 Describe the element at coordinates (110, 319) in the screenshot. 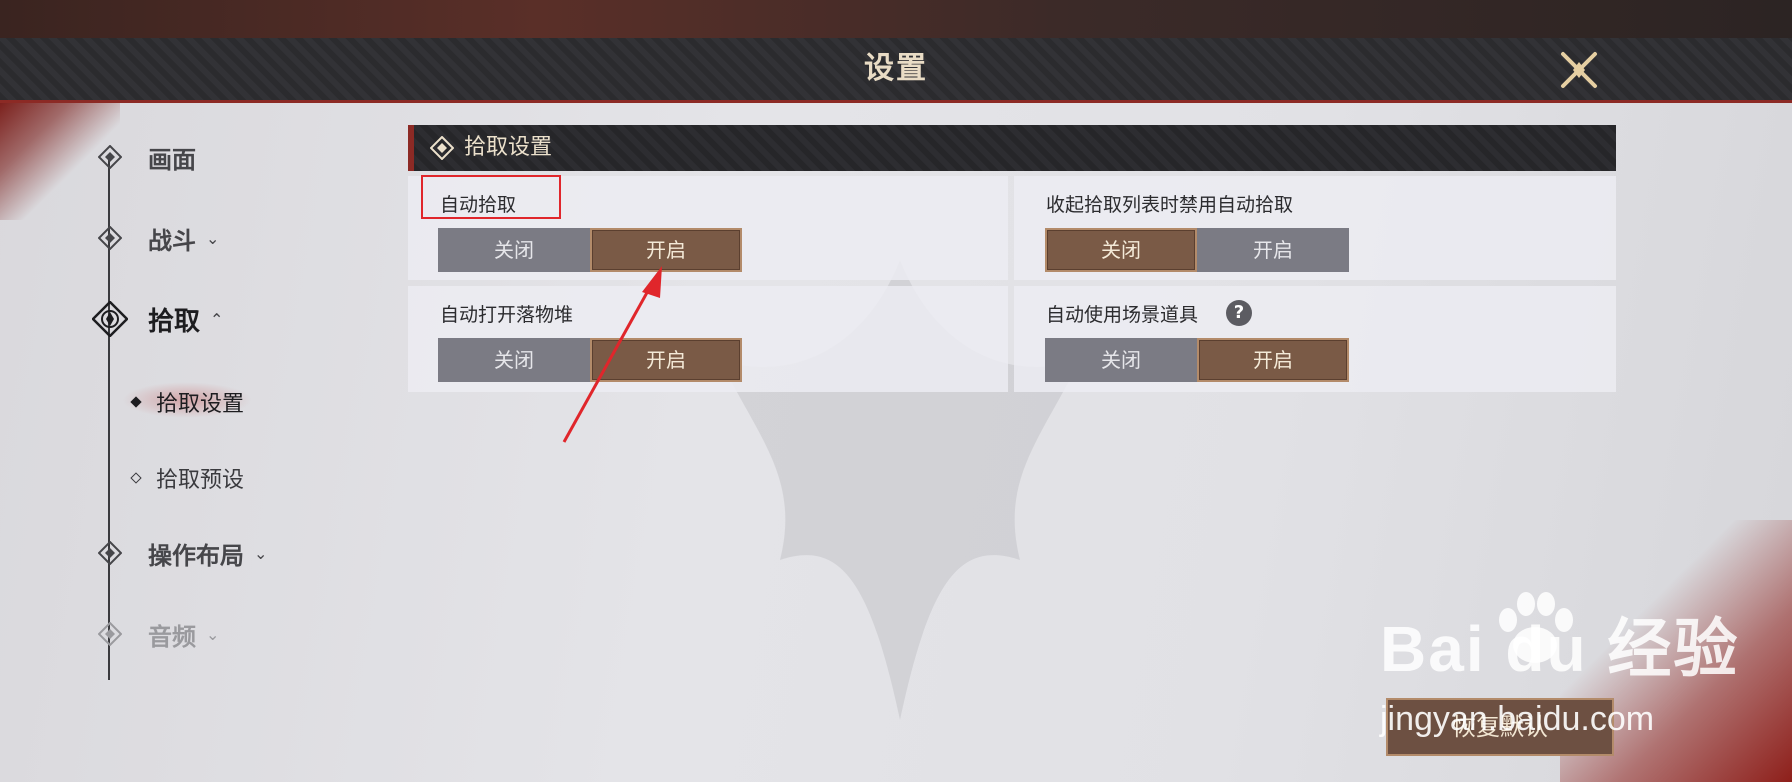

I see `compass-diamond-icon` at that location.